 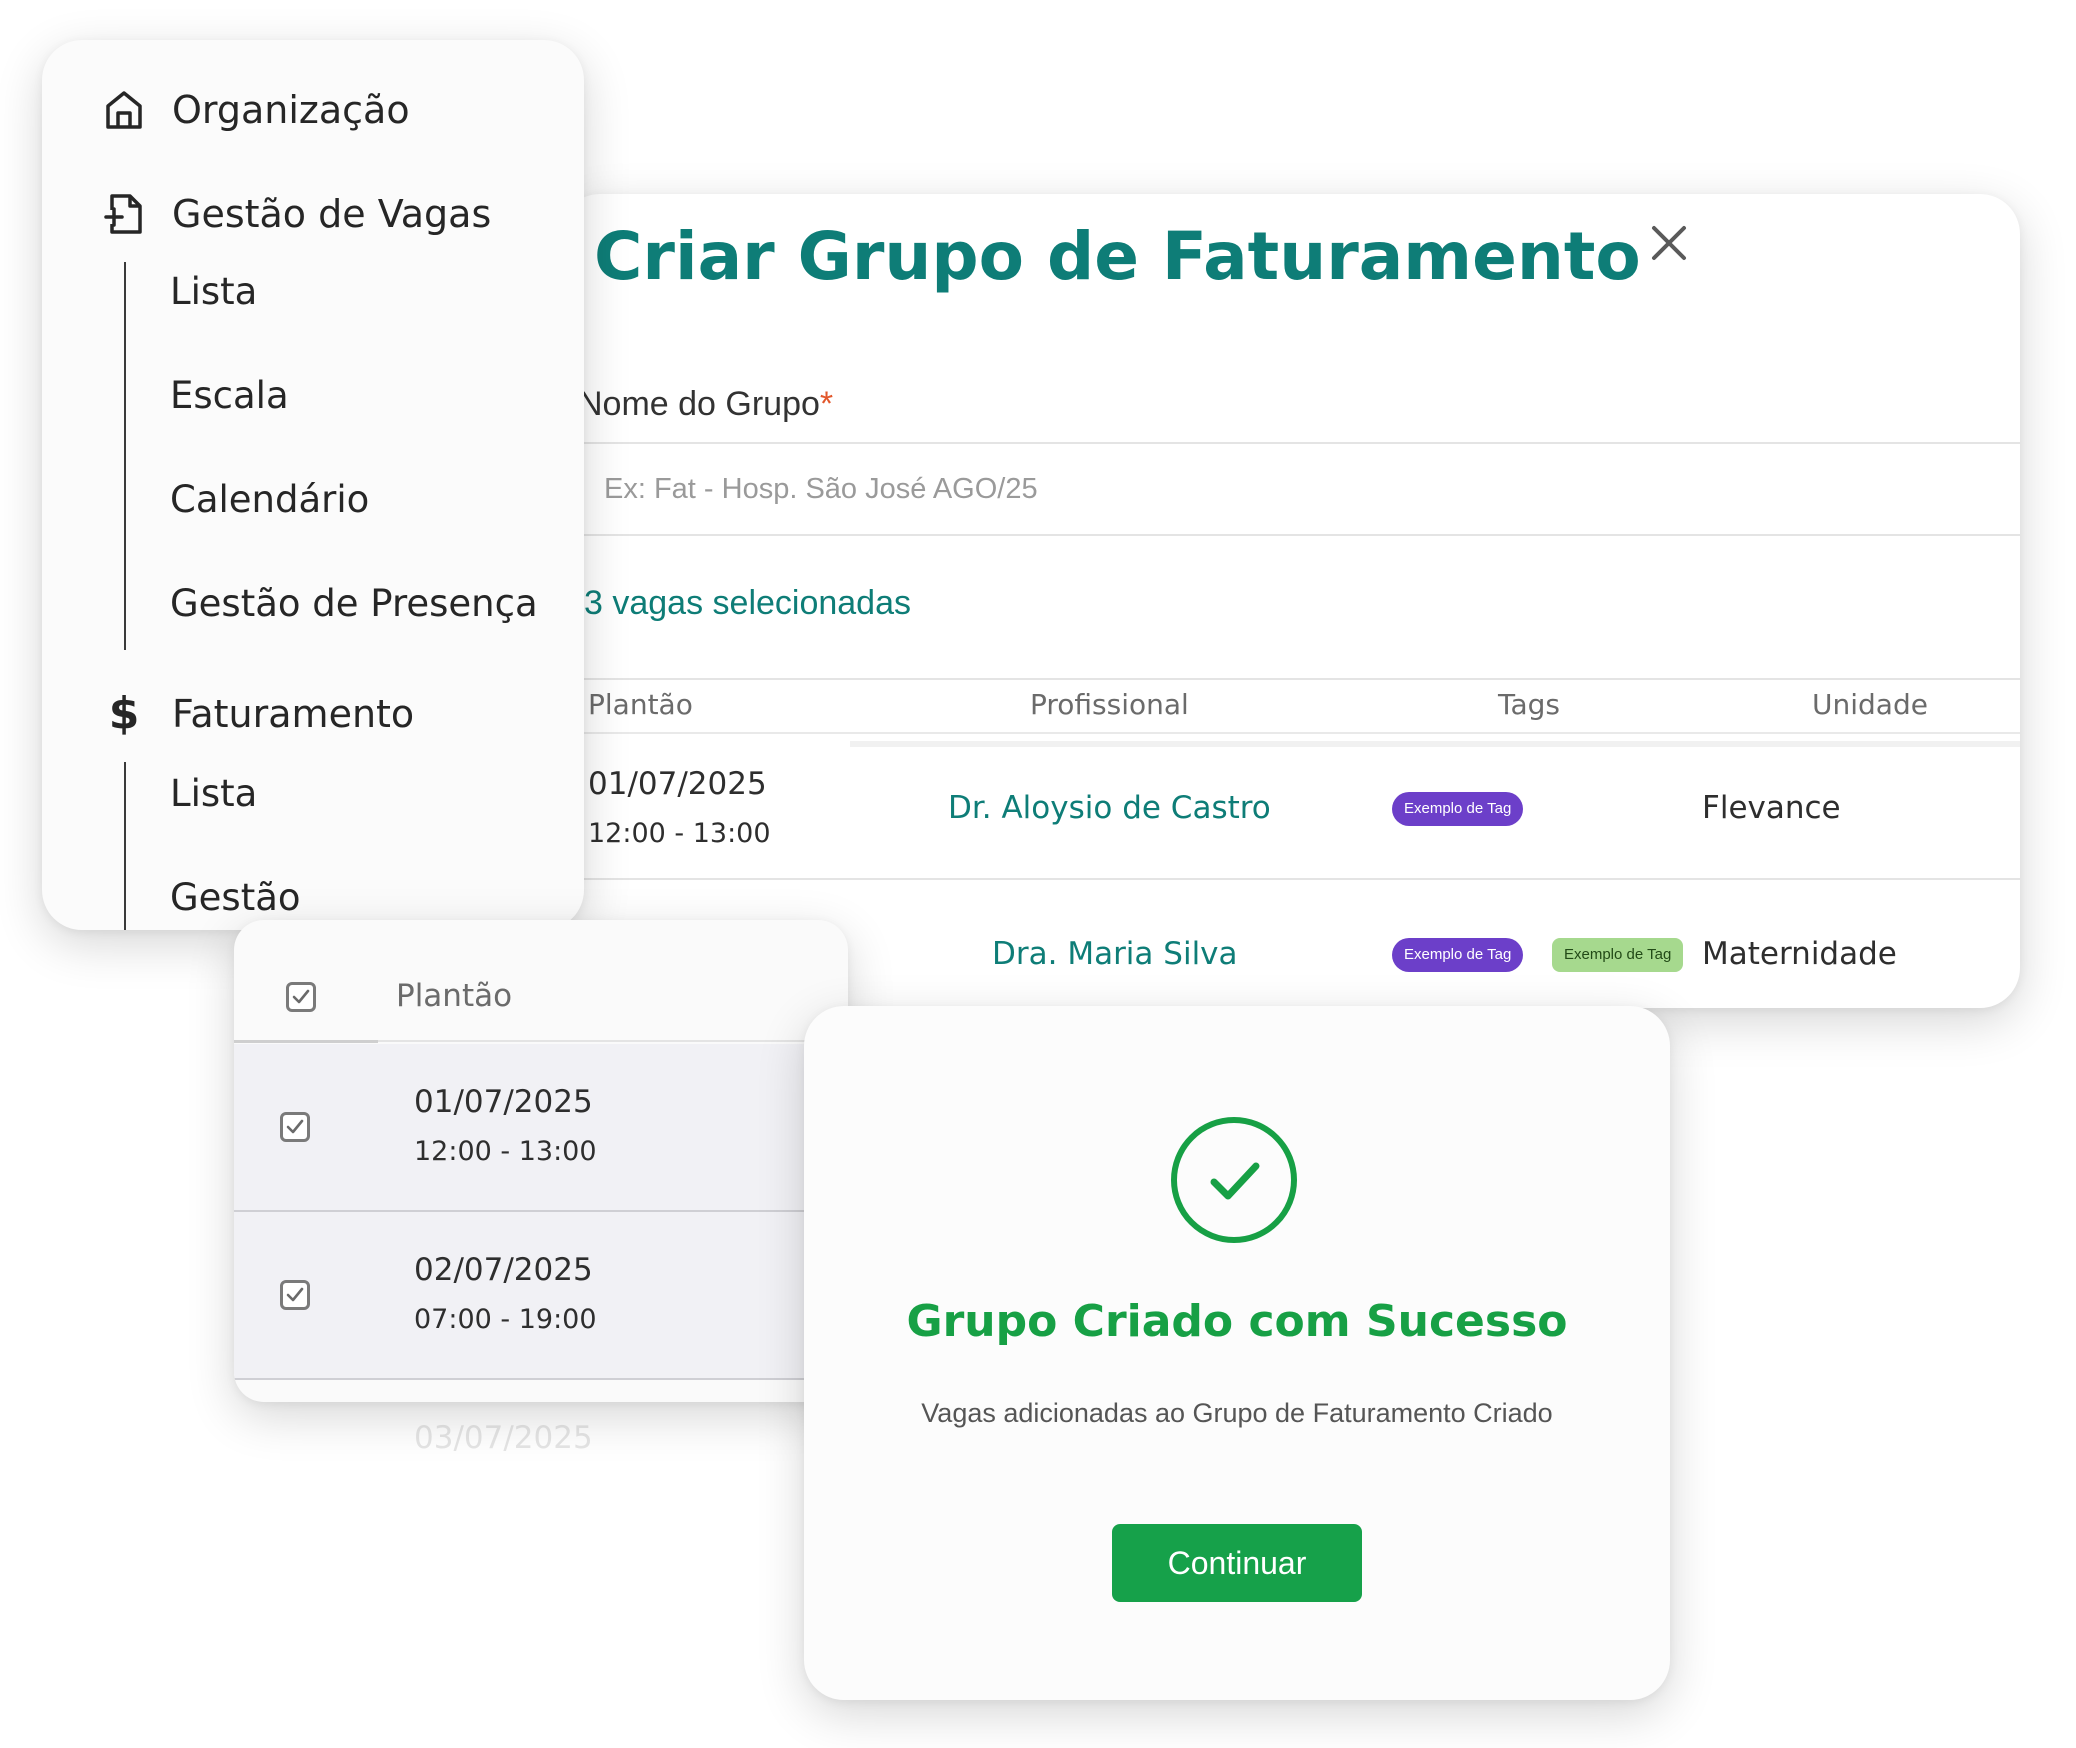 I want to click on sidebar-item-faturamento-gestao: Gestão, so click(x=235, y=897).